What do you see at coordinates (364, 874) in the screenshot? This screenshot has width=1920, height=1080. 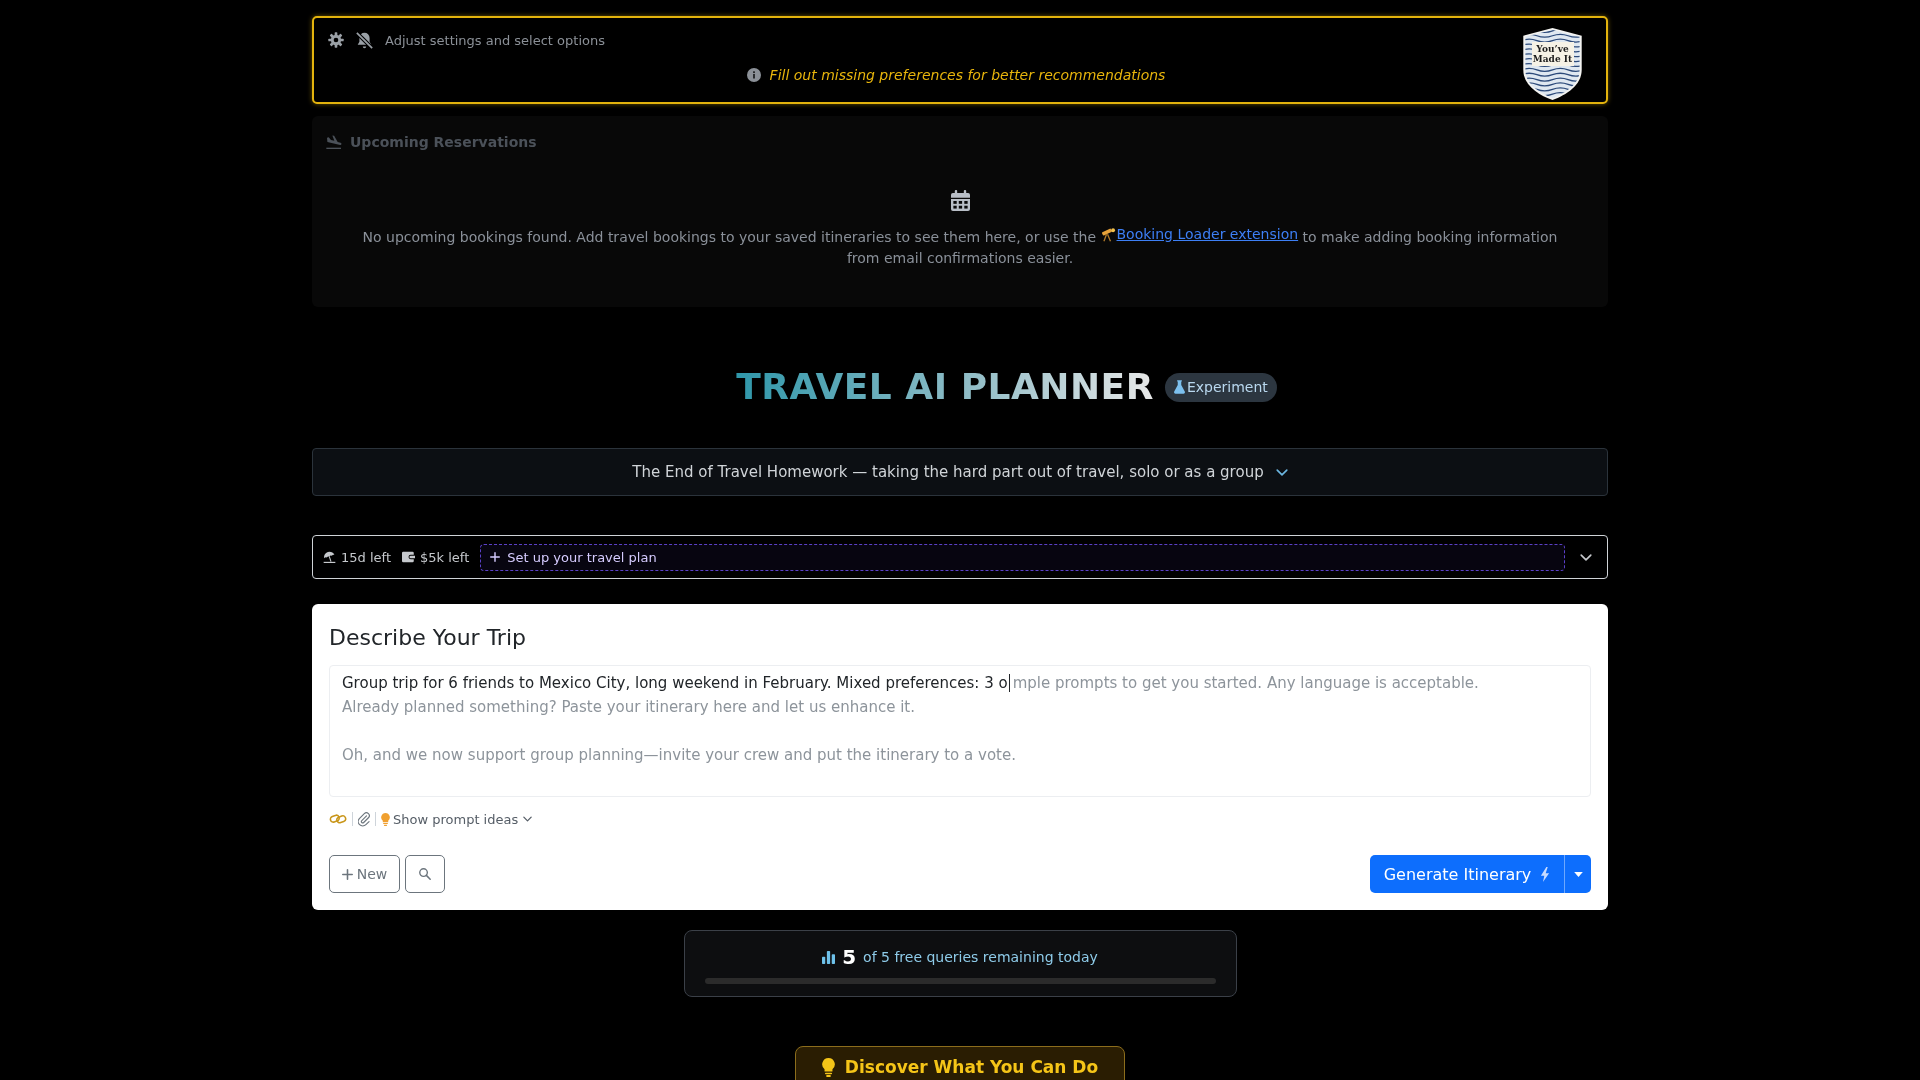 I see `new-button: New` at bounding box center [364, 874].